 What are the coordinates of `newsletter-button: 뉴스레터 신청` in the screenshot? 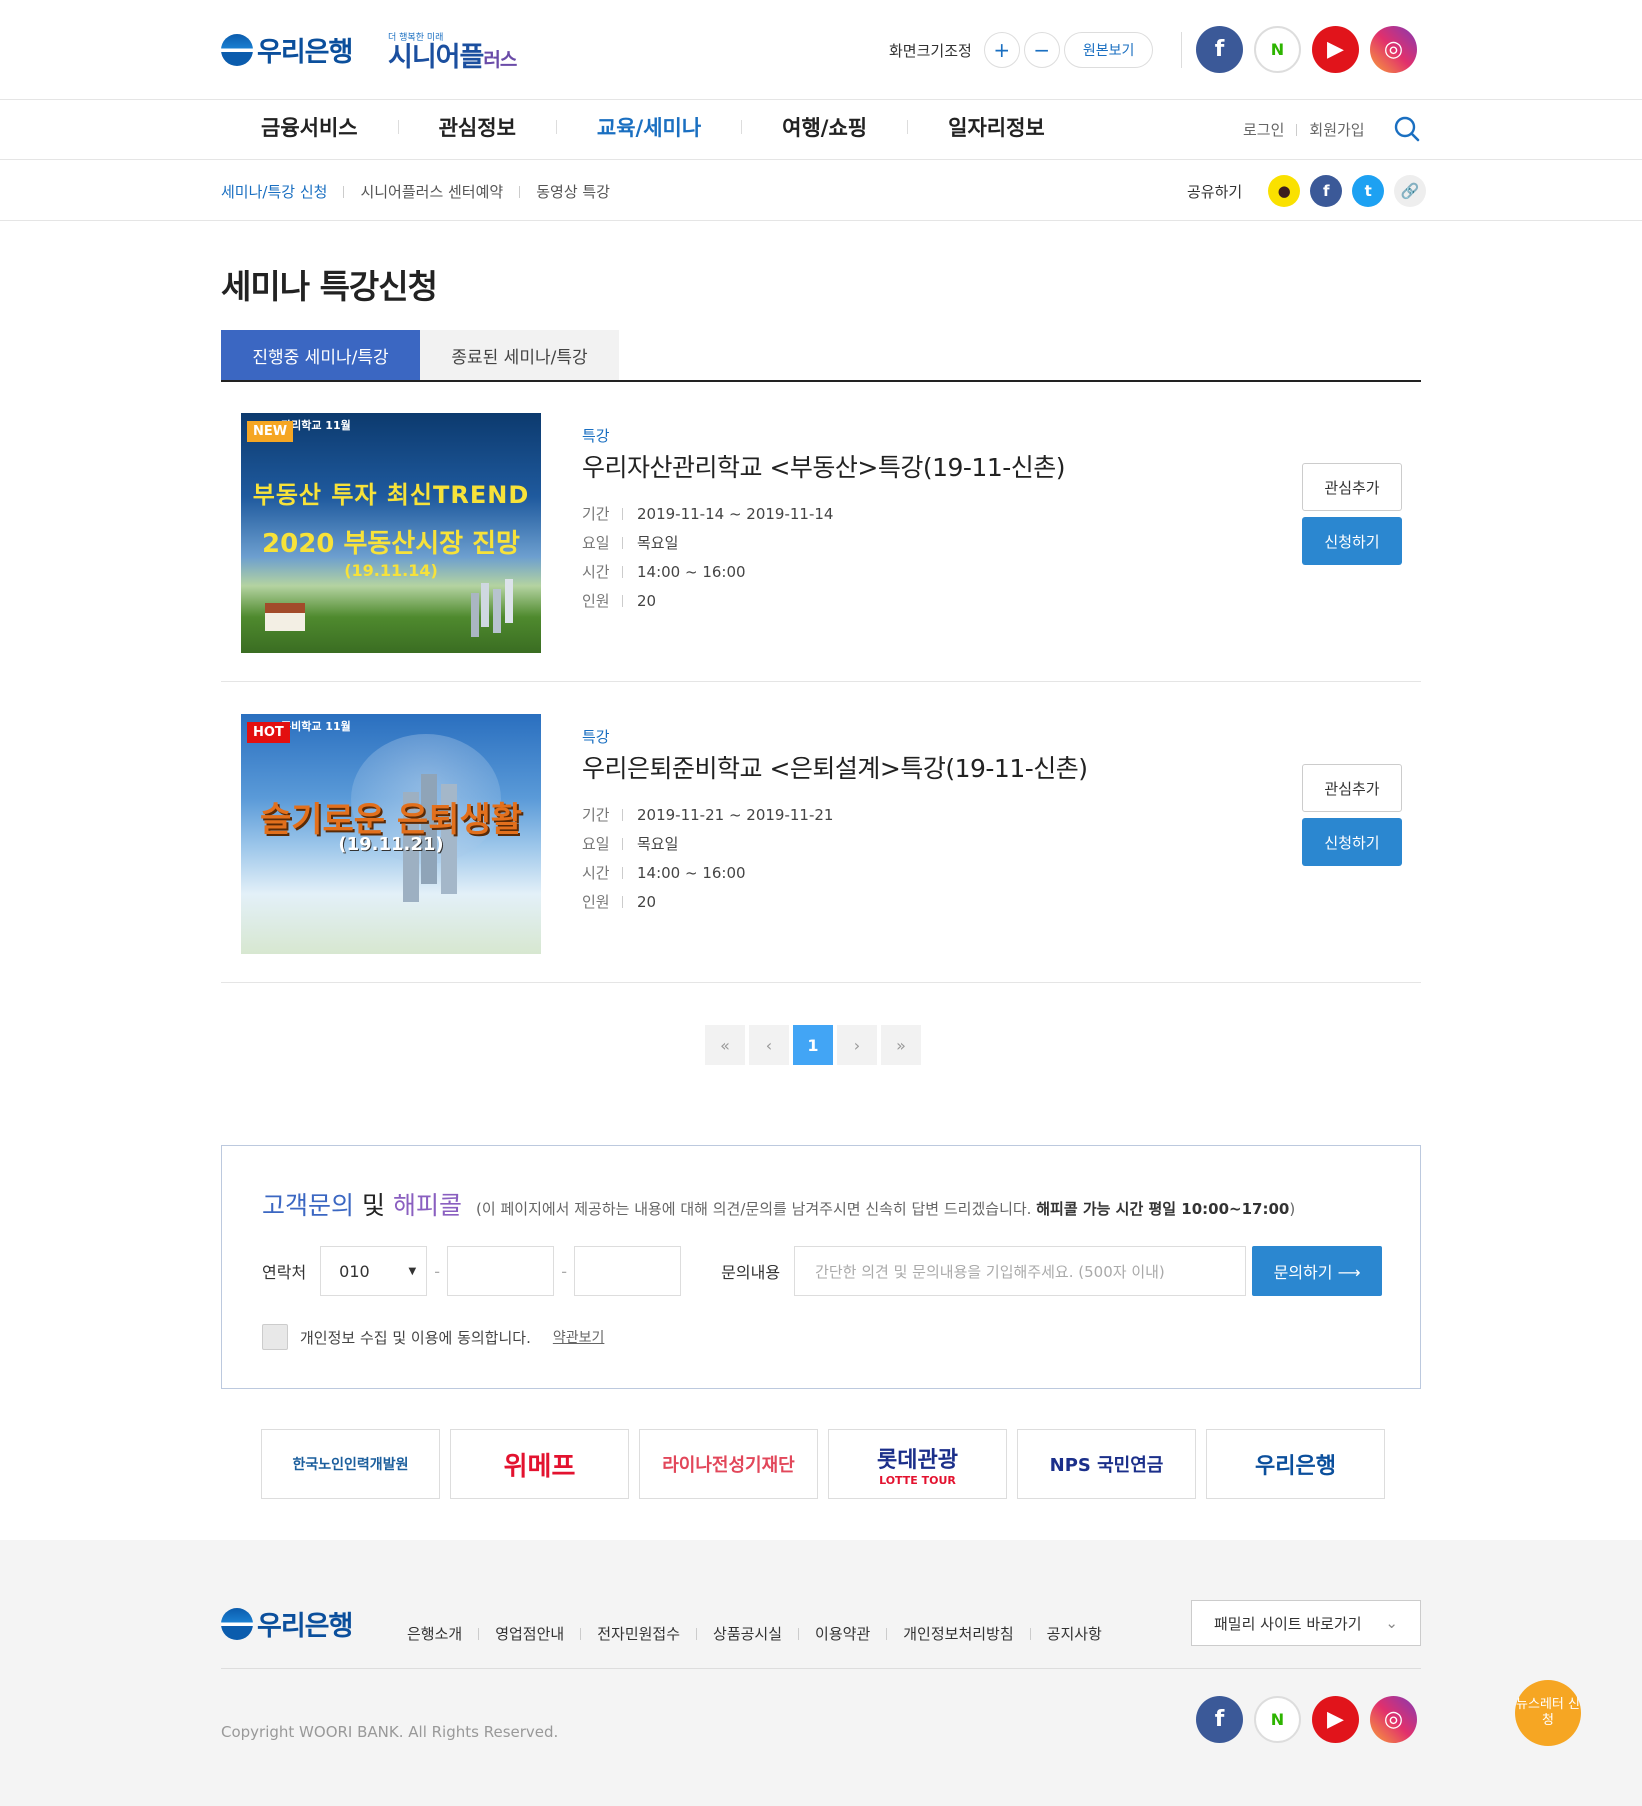 It's located at (1548, 1713).